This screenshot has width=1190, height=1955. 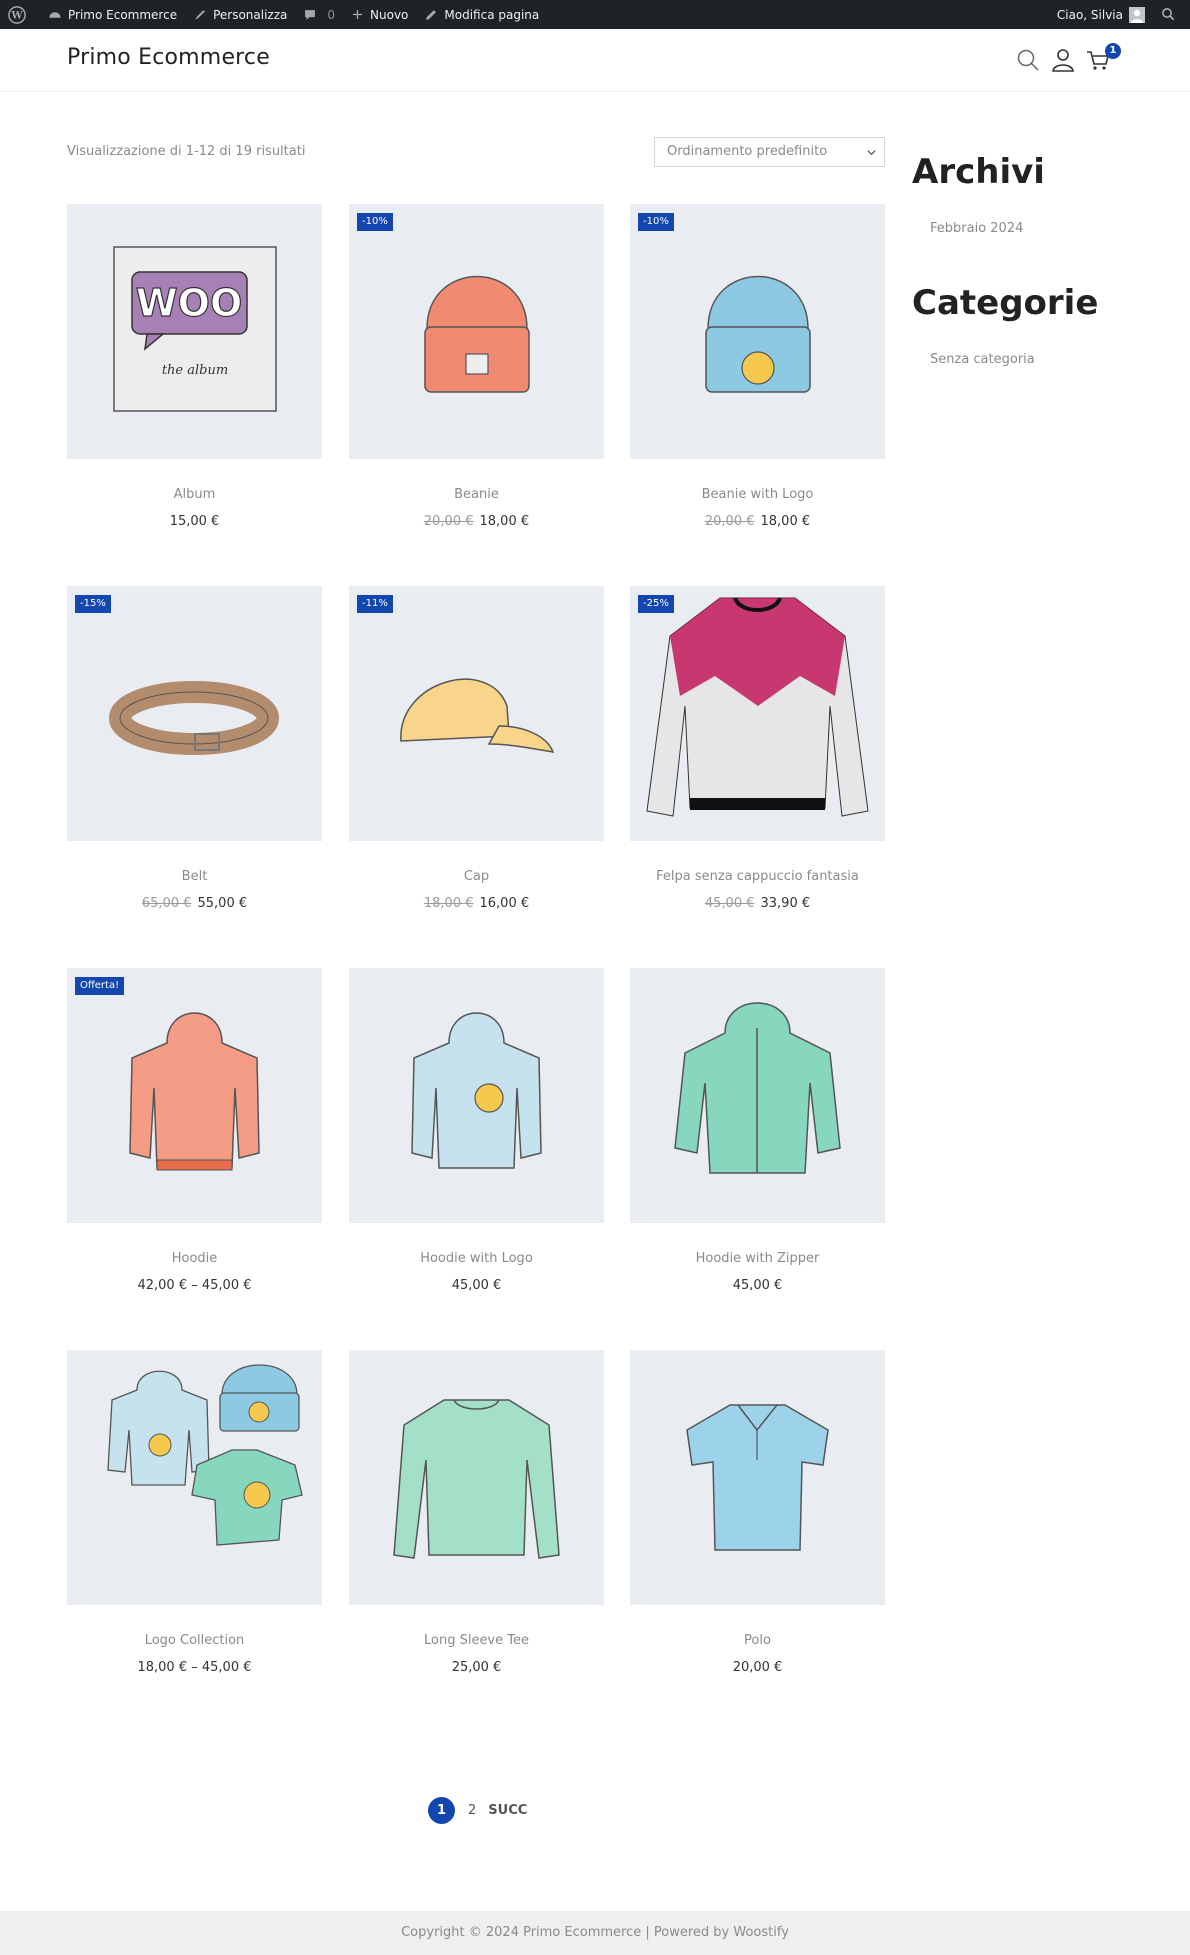 I want to click on product-card: Logo Collection 18,00 € – 45,00 €, so click(x=194, y=1512).